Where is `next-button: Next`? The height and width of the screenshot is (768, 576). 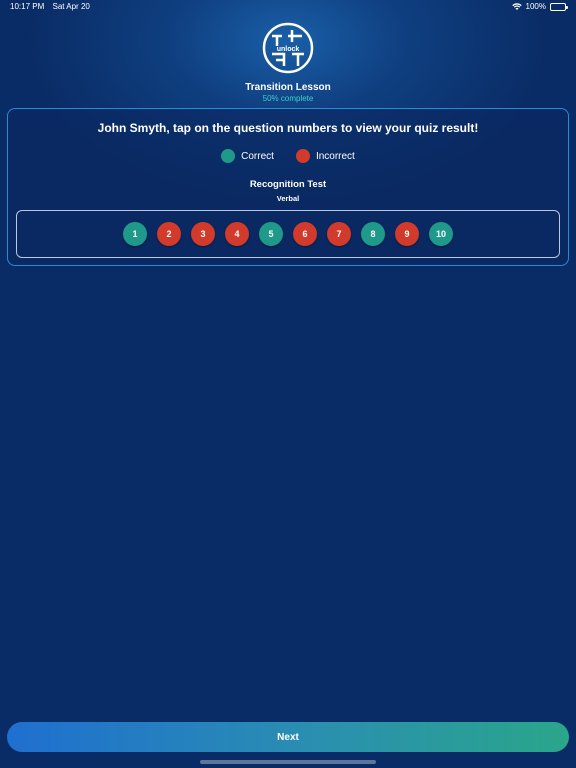
next-button: Next is located at coordinates (288, 737).